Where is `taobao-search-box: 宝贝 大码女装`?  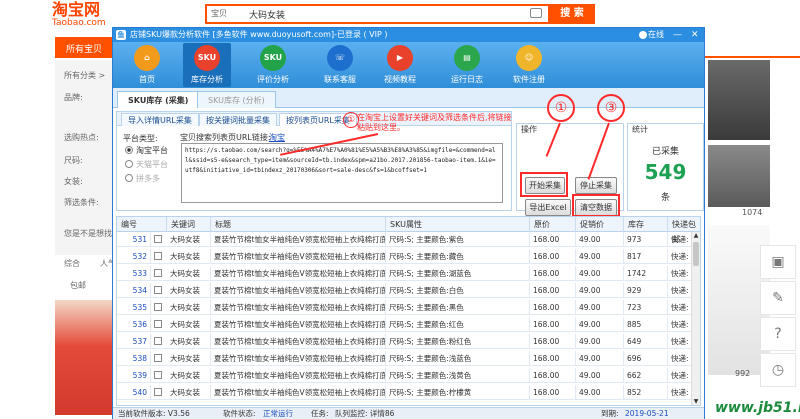
taobao-search-box: 宝贝 大码女装 is located at coordinates (377, 14).